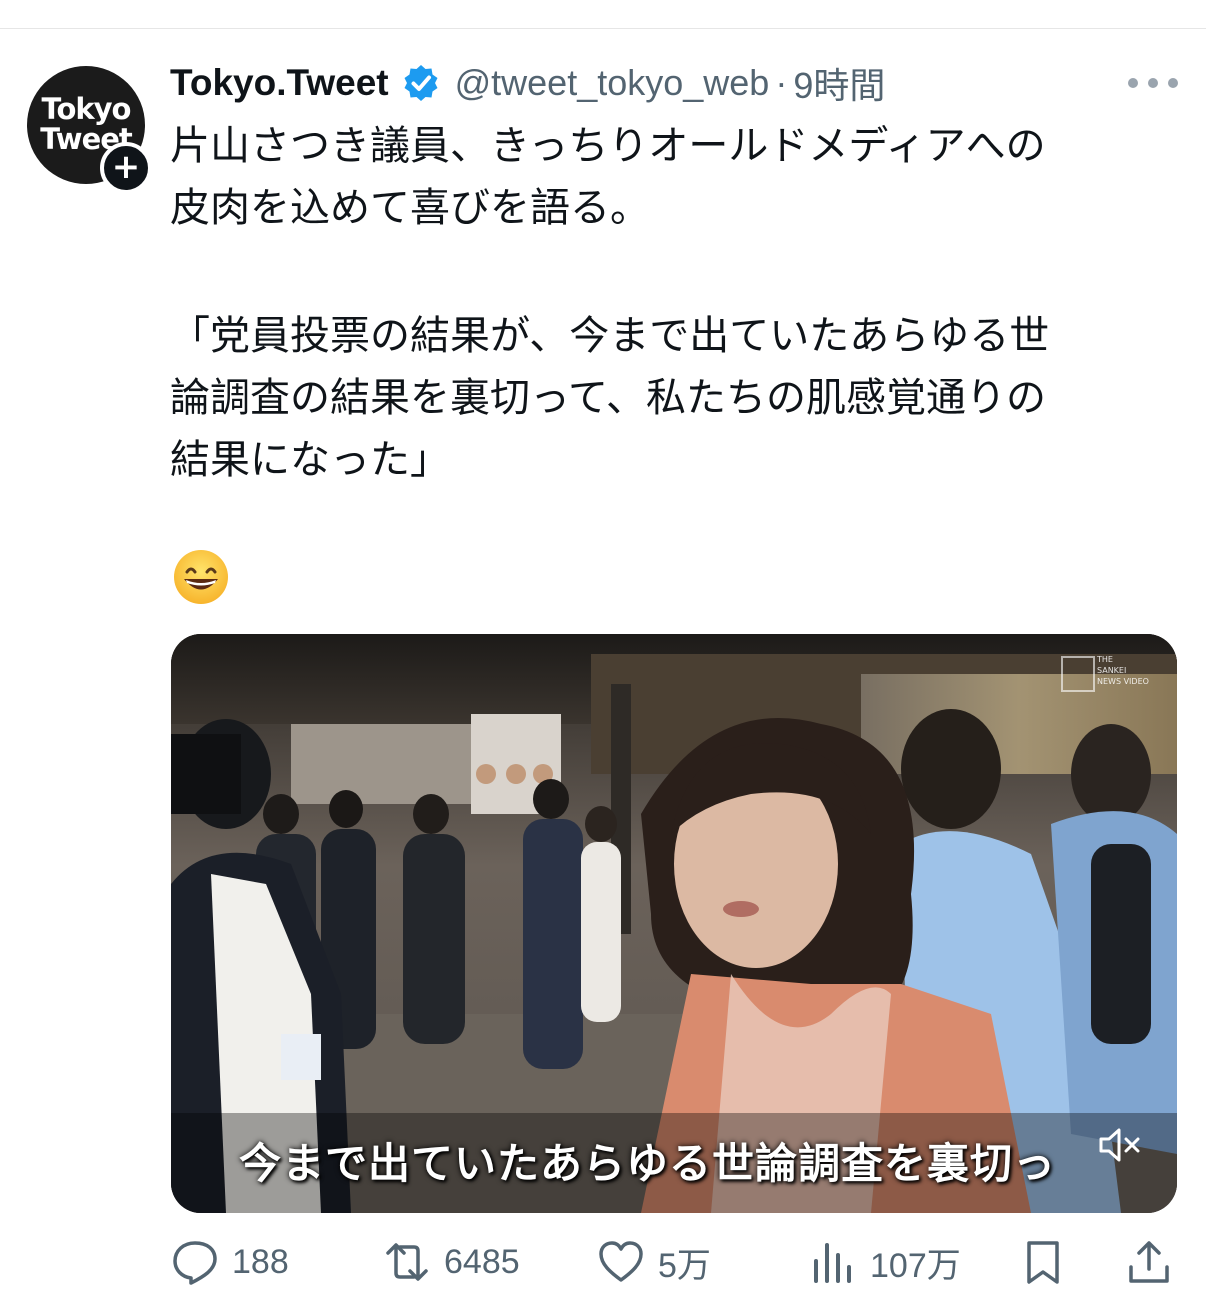 This screenshot has height=1292, width=1206. What do you see at coordinates (684, 1265) in the screenshot?
I see `like-count: 5万` at bounding box center [684, 1265].